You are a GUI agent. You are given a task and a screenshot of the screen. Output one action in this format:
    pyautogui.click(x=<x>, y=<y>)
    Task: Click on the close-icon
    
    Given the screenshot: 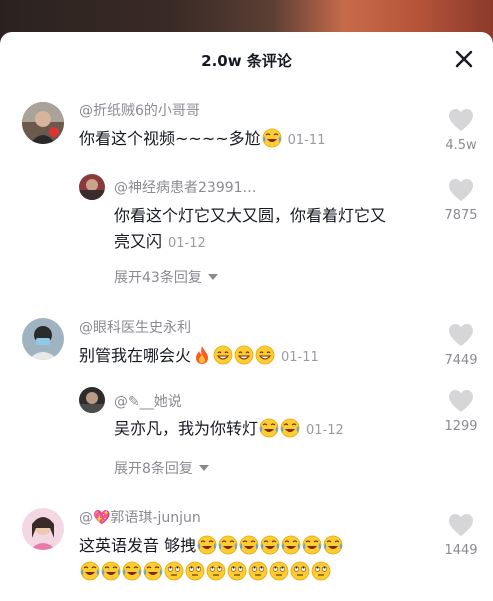 What is the action you would take?
    pyautogui.click(x=464, y=59)
    